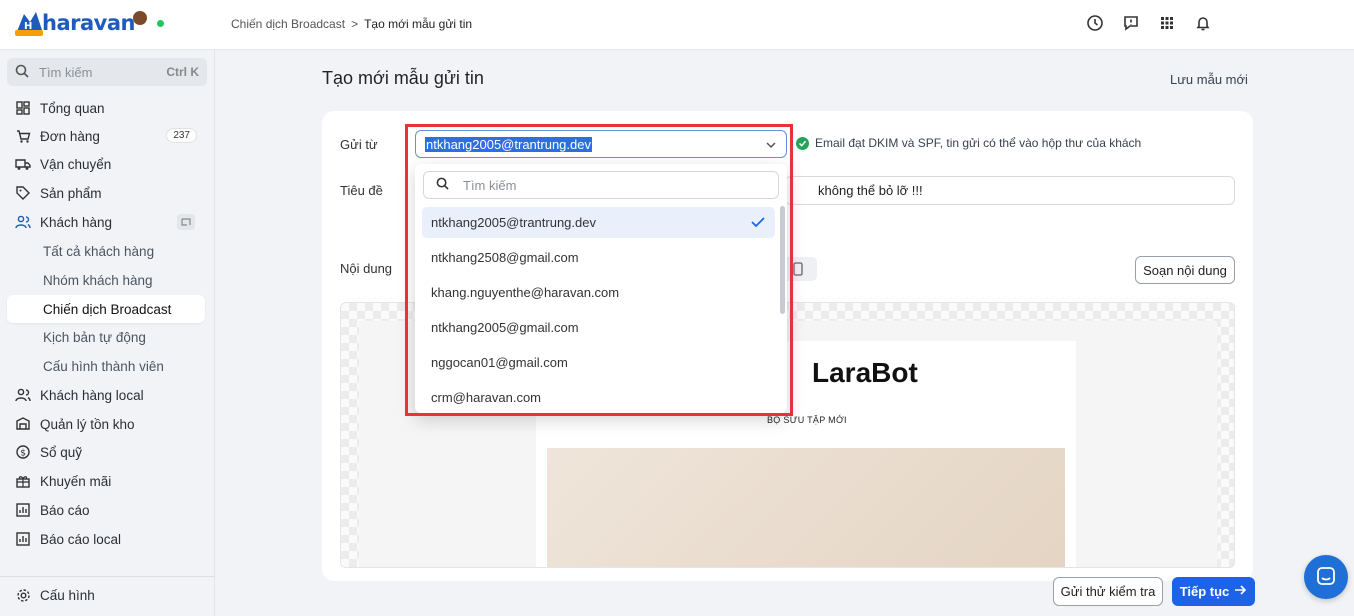 This screenshot has height=616, width=1354. Describe the element at coordinates (508, 144) in the screenshot. I see `from-select-value: ntkhang2005@trantrung.dev` at that location.